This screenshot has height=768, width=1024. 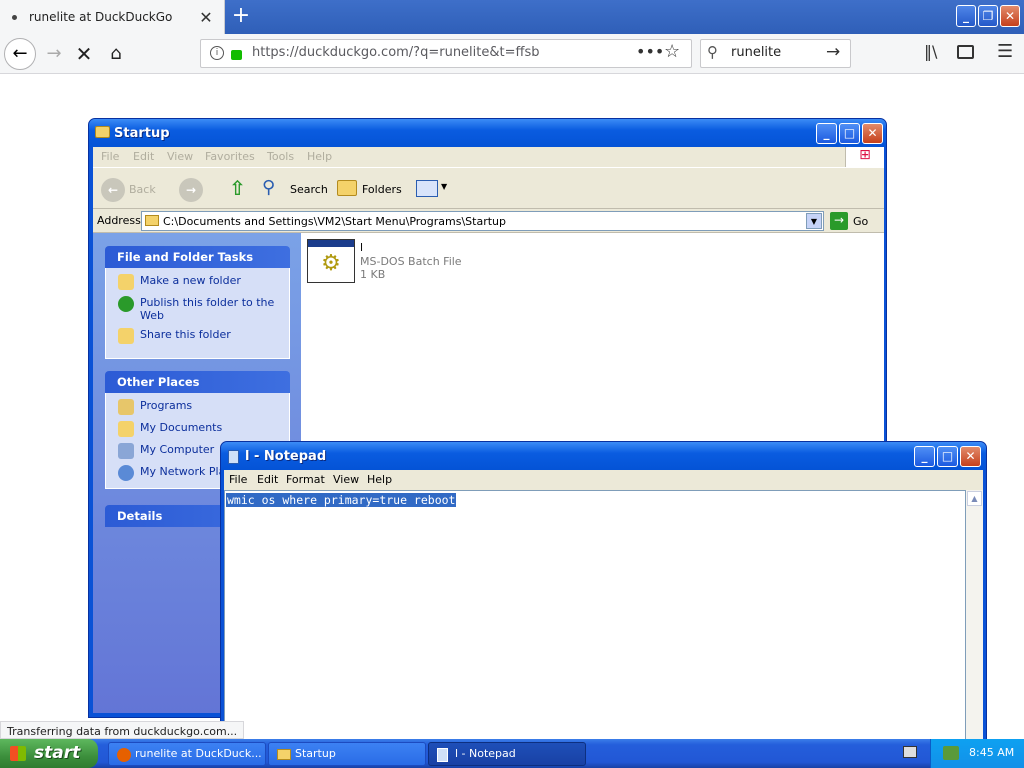 I want to click on explorer-maximize-button: □, so click(x=849, y=133).